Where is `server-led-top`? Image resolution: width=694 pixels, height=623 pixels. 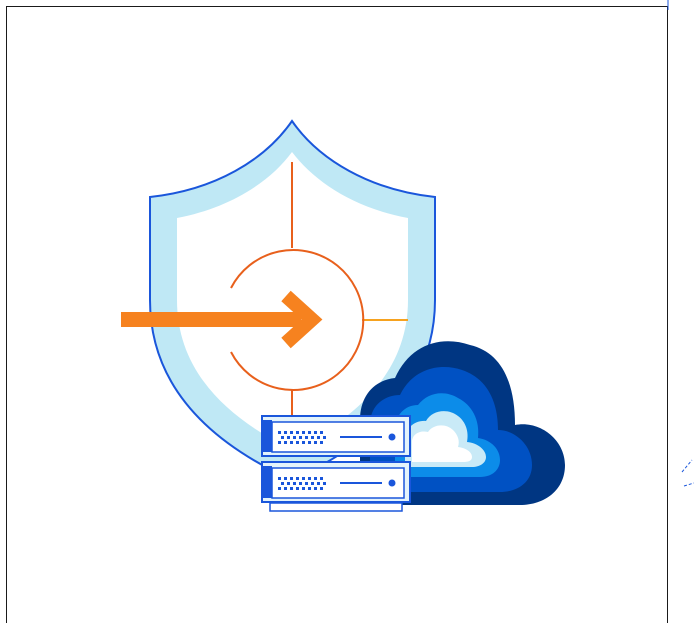 server-led-top is located at coordinates (392, 437).